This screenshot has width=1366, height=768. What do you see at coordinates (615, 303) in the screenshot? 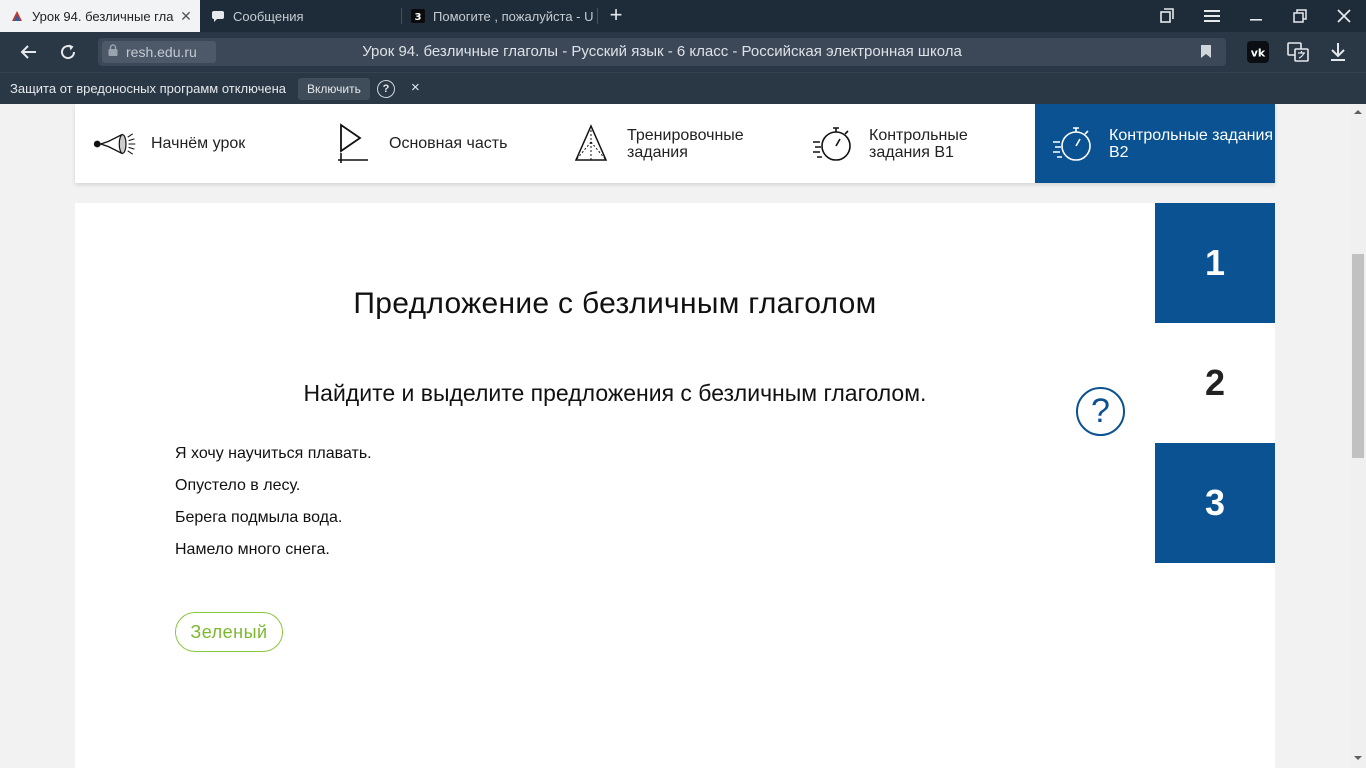
I see `task-title: Предложение с безличным глаголом` at bounding box center [615, 303].